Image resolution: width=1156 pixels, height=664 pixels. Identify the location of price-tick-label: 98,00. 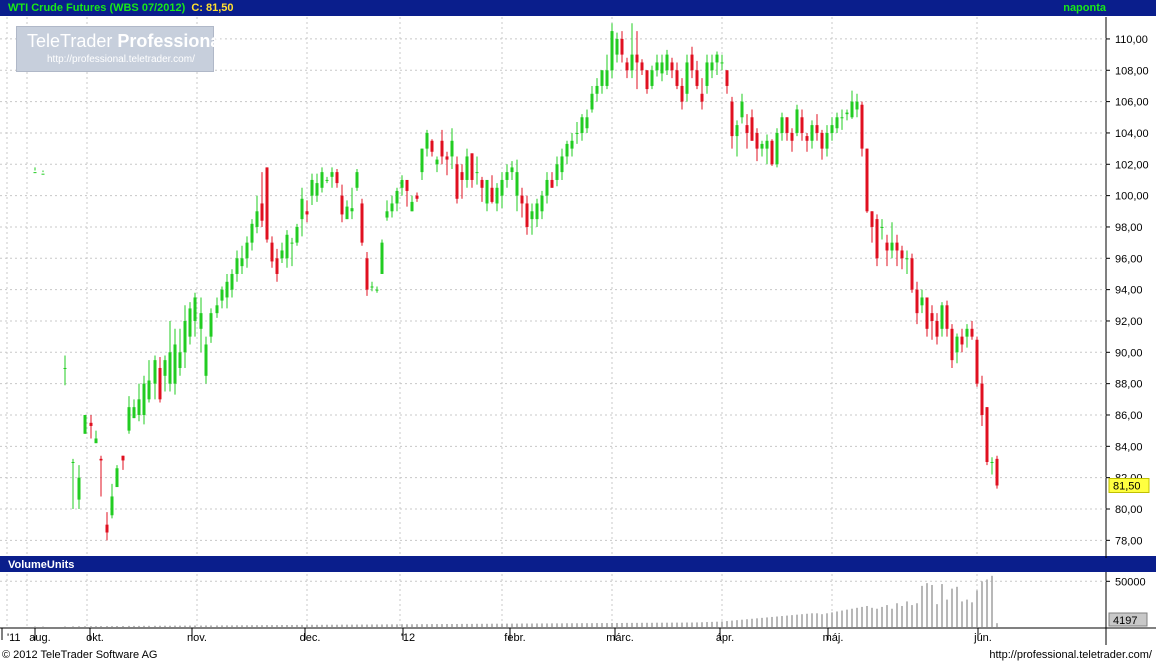
(1129, 228).